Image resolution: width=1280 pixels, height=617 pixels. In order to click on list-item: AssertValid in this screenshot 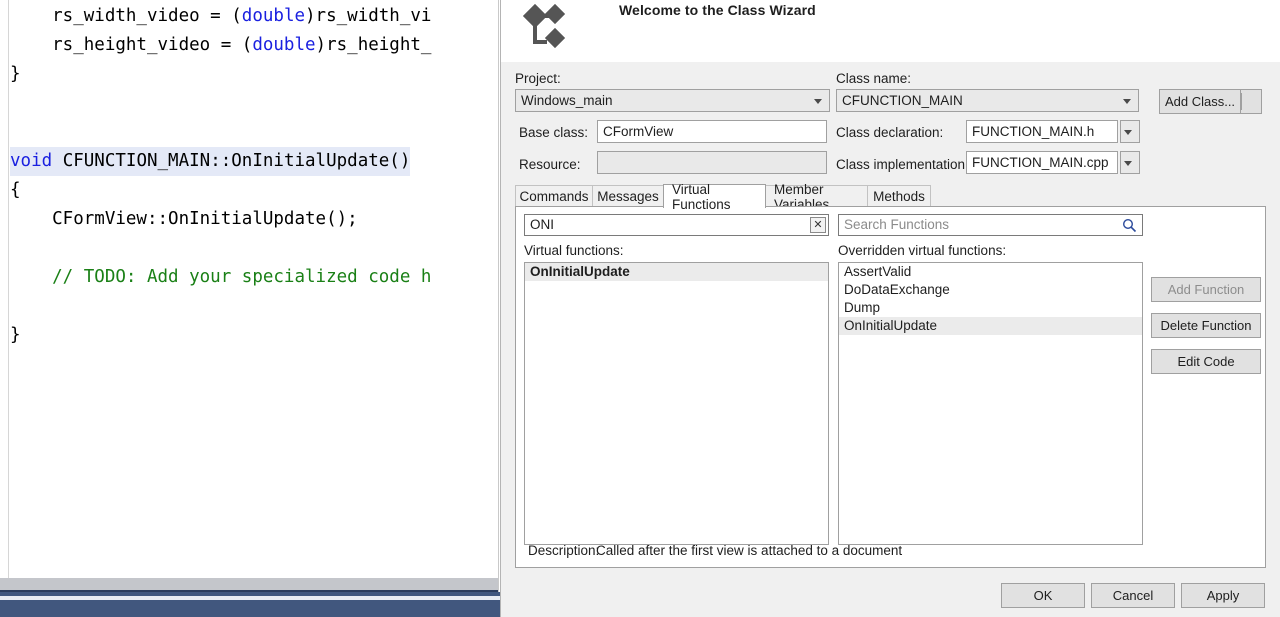, I will do `click(990, 272)`.